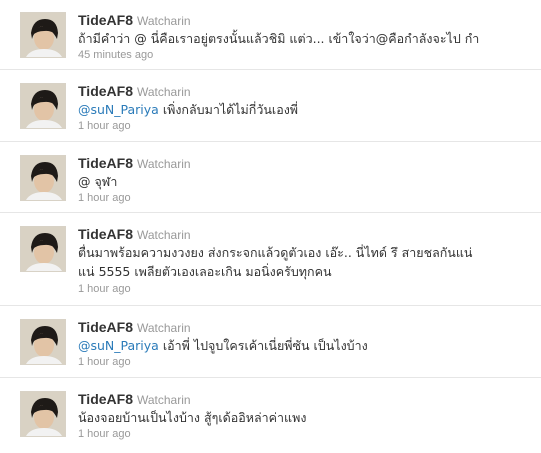  Describe the element at coordinates (115, 55) in the screenshot. I see `timestamp: 45 minutes ago` at that location.